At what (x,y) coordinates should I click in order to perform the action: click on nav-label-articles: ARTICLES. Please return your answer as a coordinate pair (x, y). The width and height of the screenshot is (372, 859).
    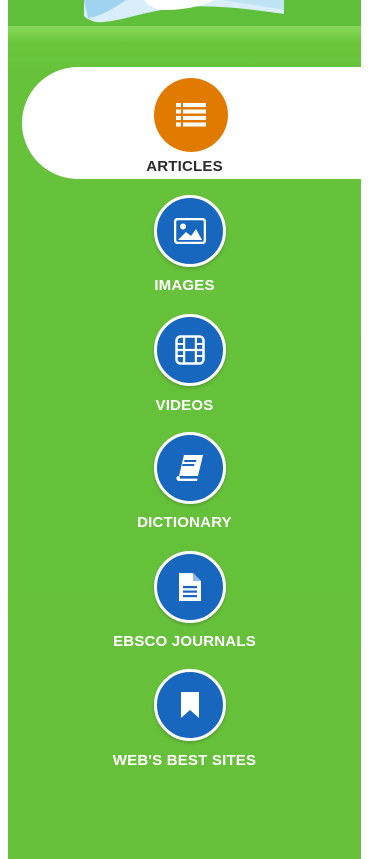
    Looking at the image, I should click on (184, 166).